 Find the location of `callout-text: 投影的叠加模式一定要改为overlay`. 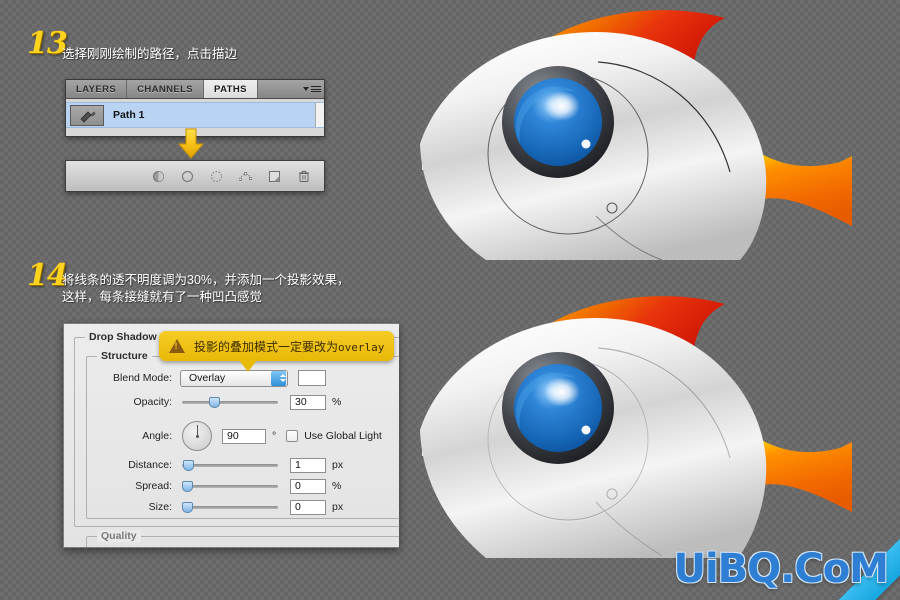

callout-text: 投影的叠加模式一定要改为overlay is located at coordinates (289, 346).